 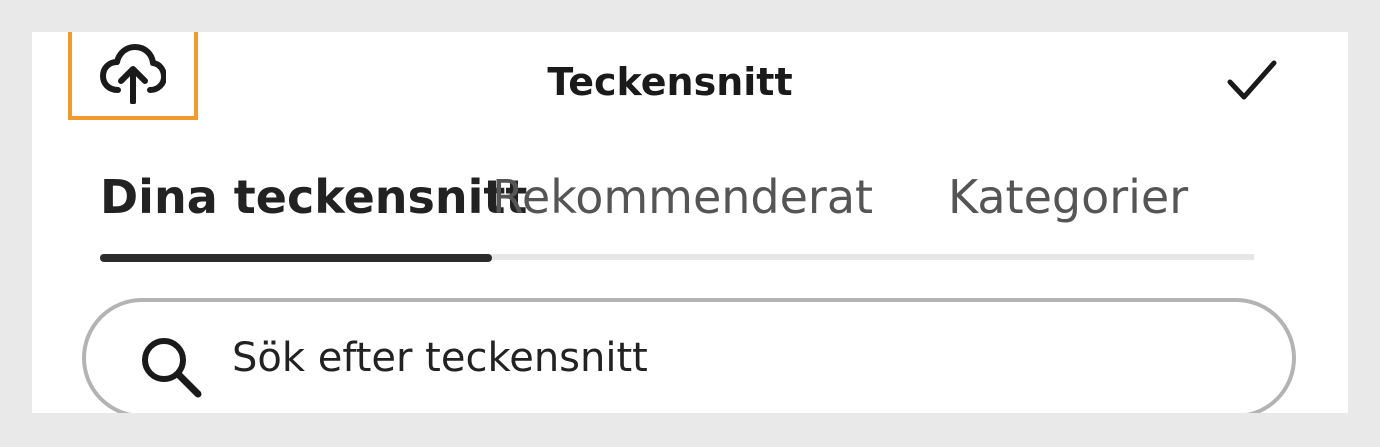 I want to click on search-icon, so click(x=172, y=368).